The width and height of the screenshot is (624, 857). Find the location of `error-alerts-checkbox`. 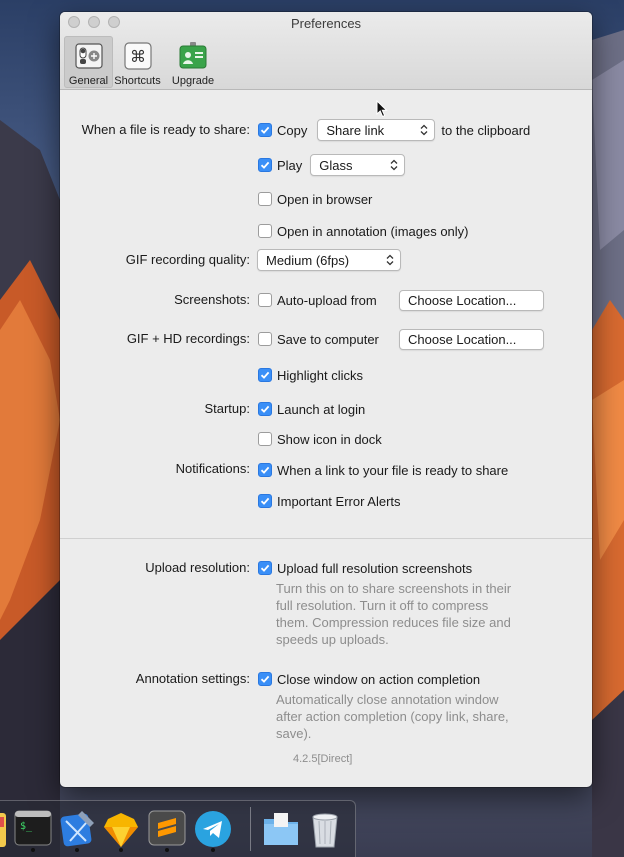

error-alerts-checkbox is located at coordinates (265, 501).